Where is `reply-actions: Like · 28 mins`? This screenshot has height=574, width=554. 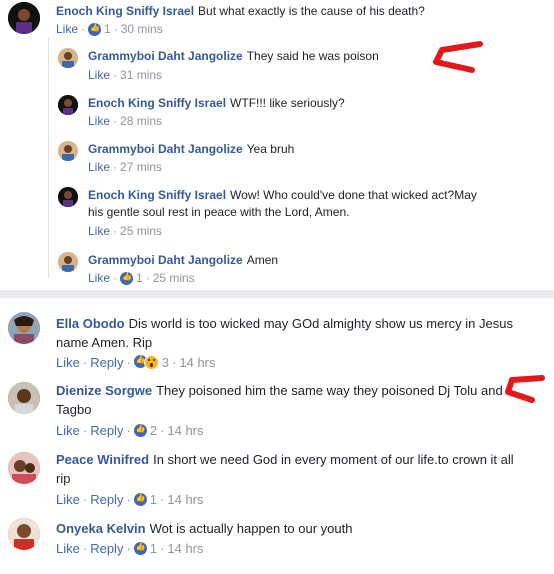 reply-actions: Like · 28 mins is located at coordinates (125, 121).